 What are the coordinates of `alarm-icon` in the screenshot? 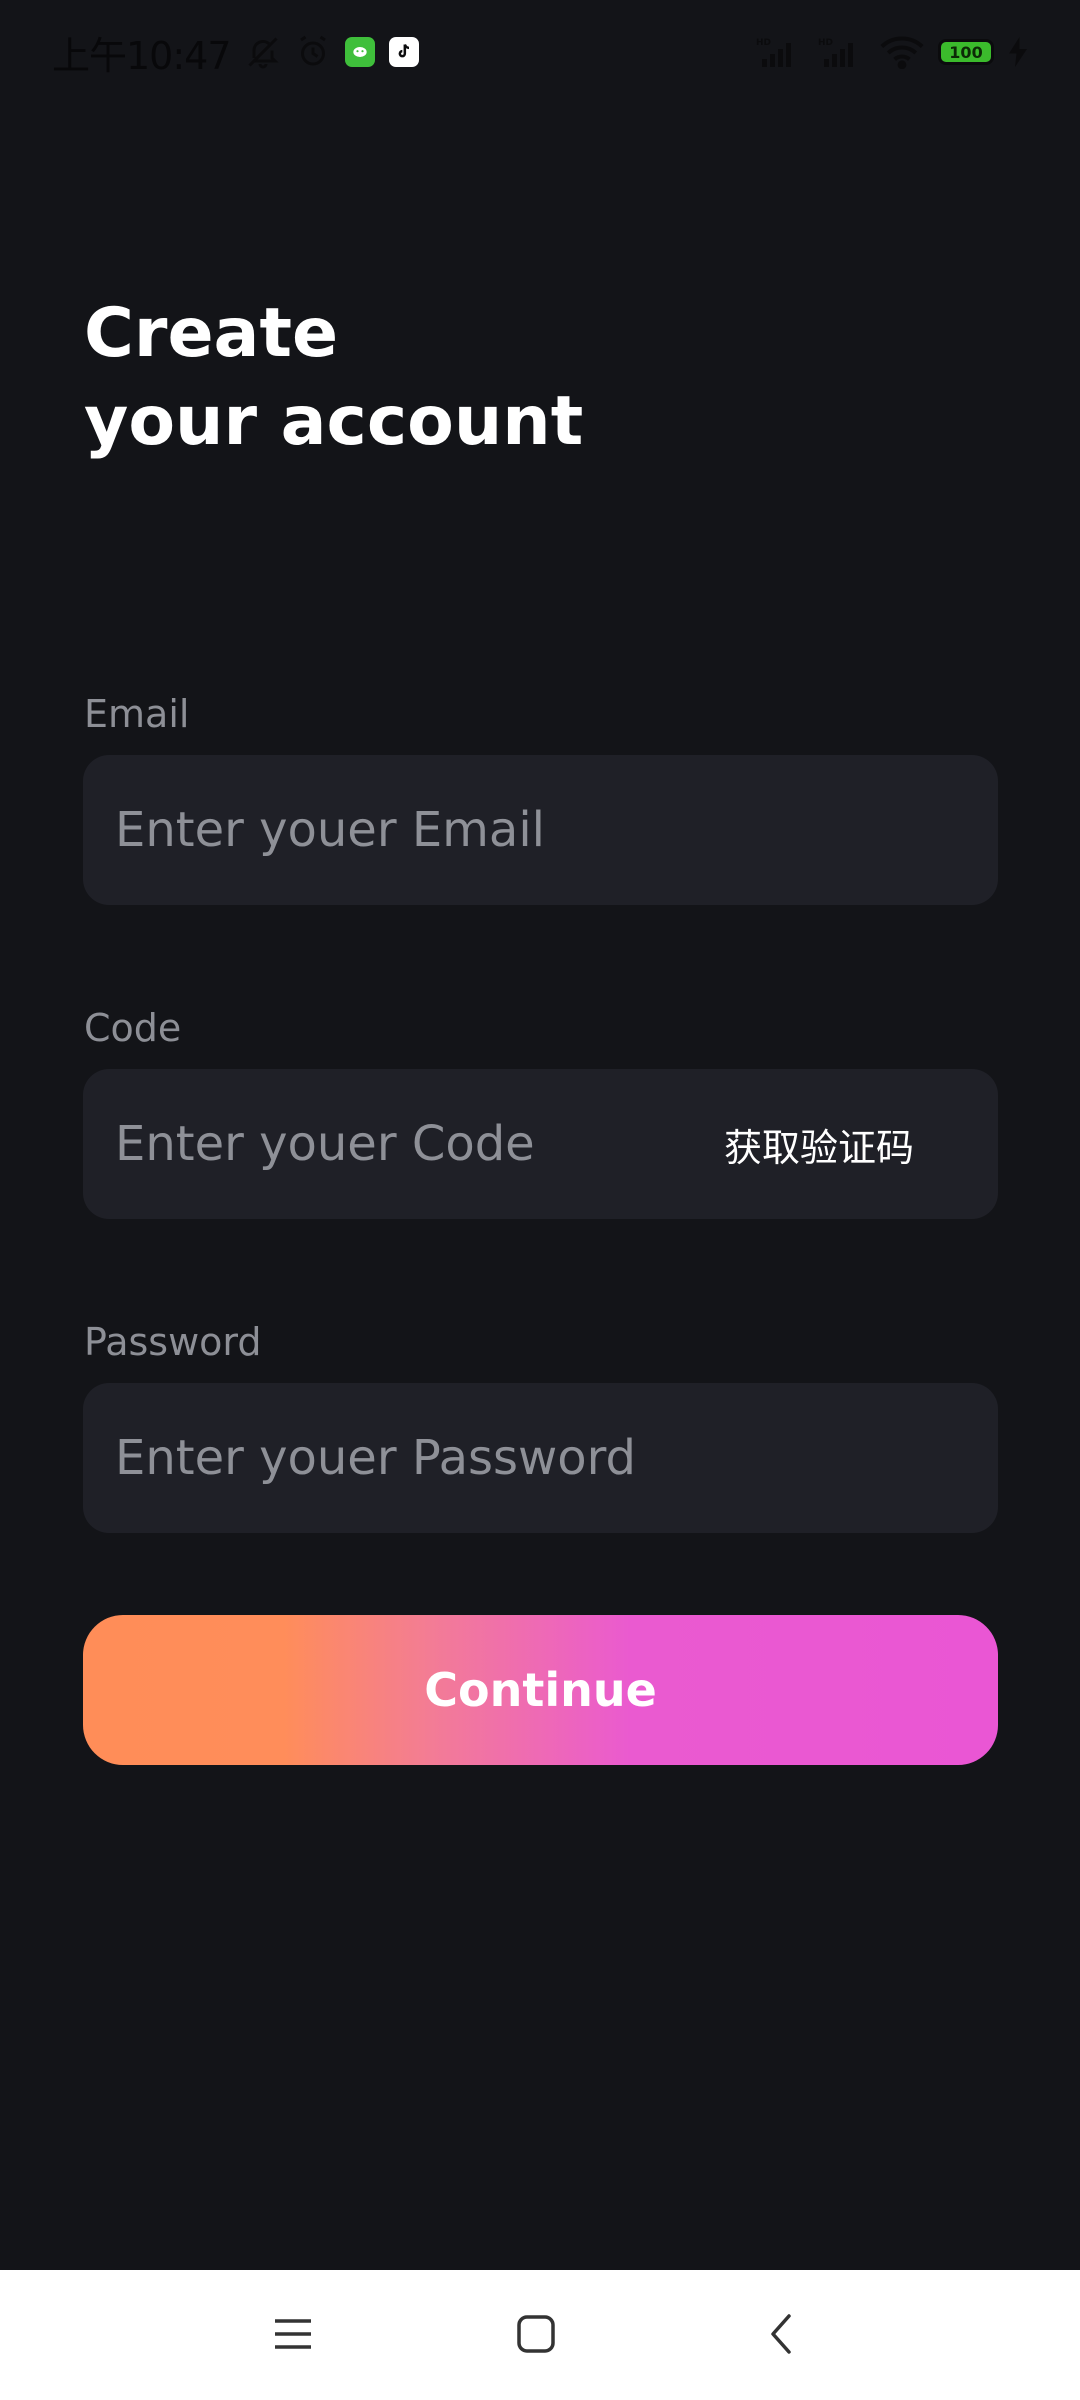 It's located at (313, 52).